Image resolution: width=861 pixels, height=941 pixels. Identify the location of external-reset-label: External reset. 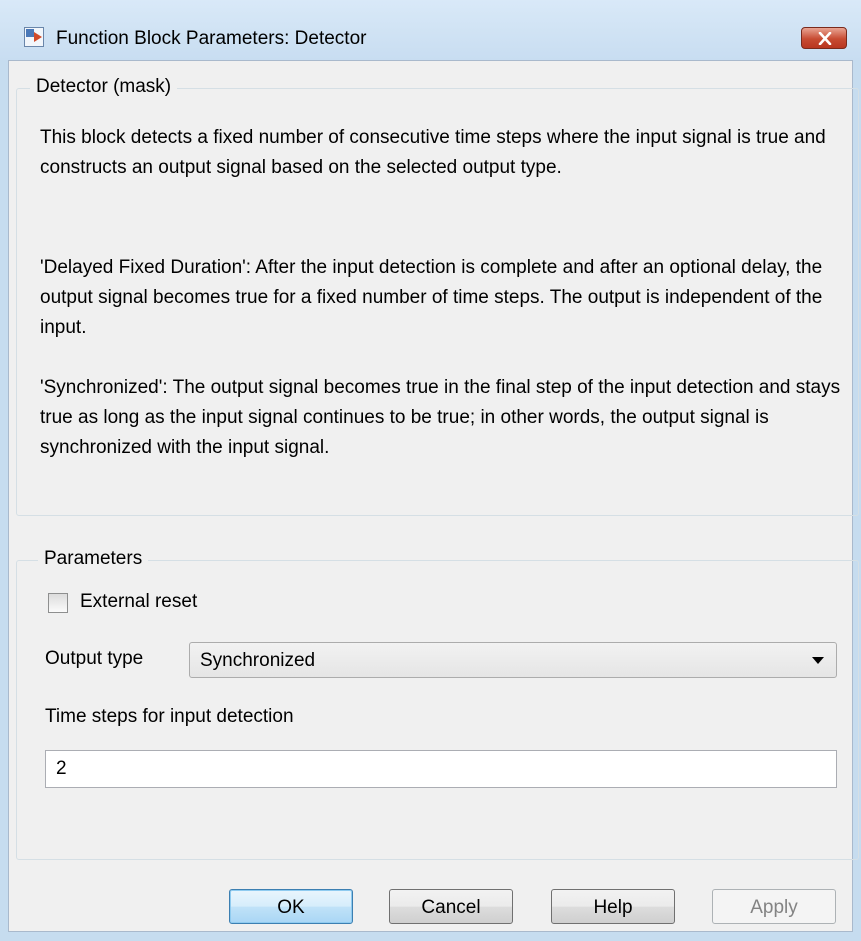
(138, 602).